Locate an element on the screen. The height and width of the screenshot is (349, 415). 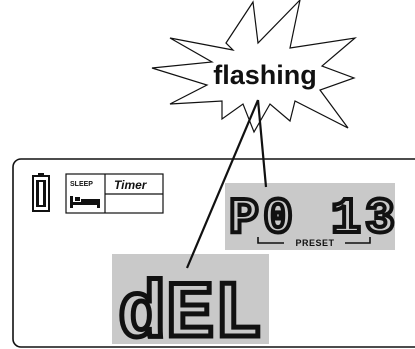
main-display: dEL is located at coordinates (190, 301).